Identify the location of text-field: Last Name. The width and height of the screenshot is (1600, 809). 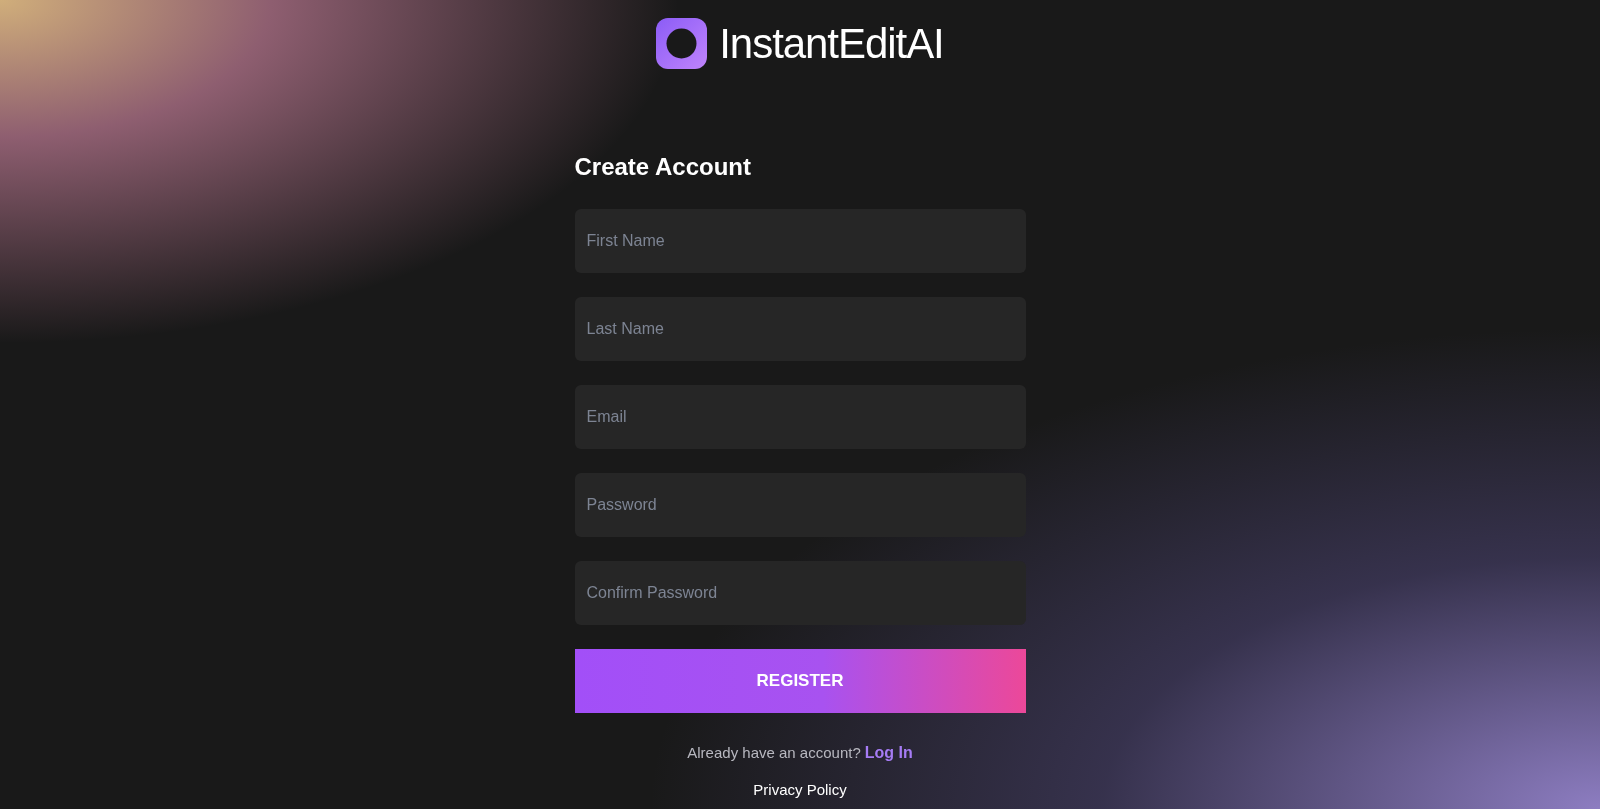
(800, 329).